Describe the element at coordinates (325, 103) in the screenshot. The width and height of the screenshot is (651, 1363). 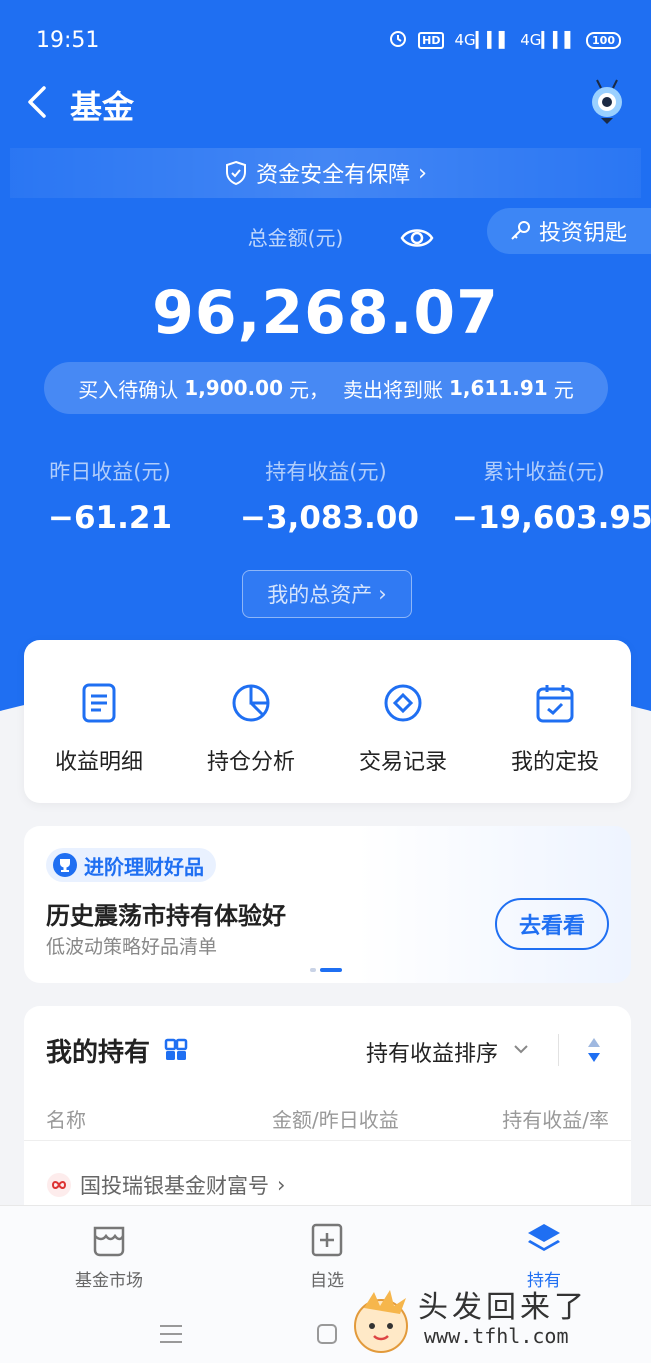
I see `nav-bar: 基金` at that location.